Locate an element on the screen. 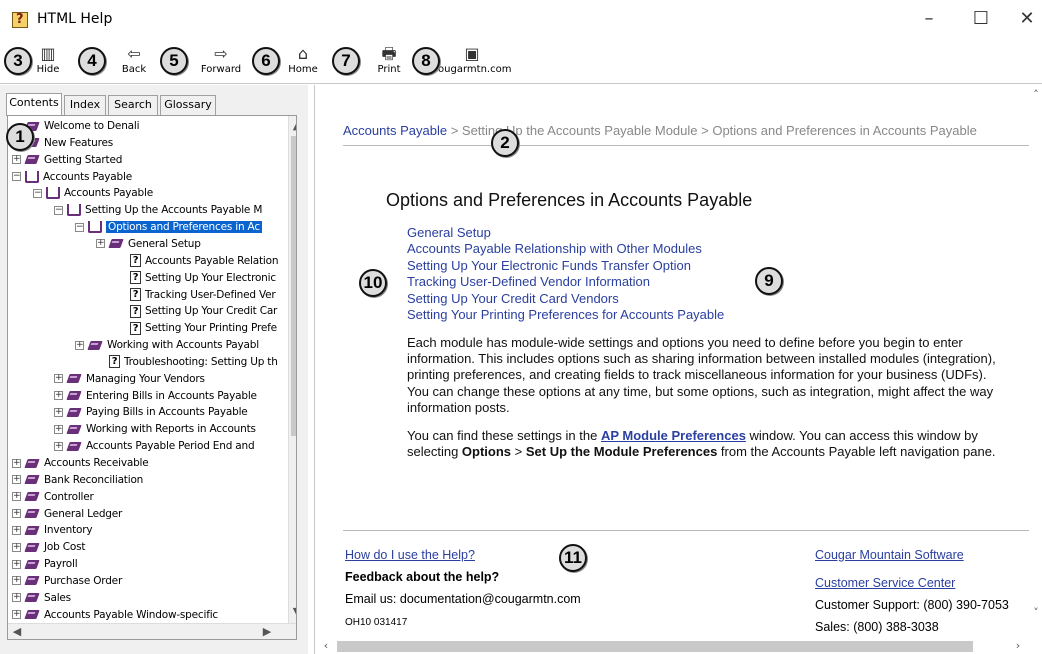  close-button: ✕ is located at coordinates (1027, 19).